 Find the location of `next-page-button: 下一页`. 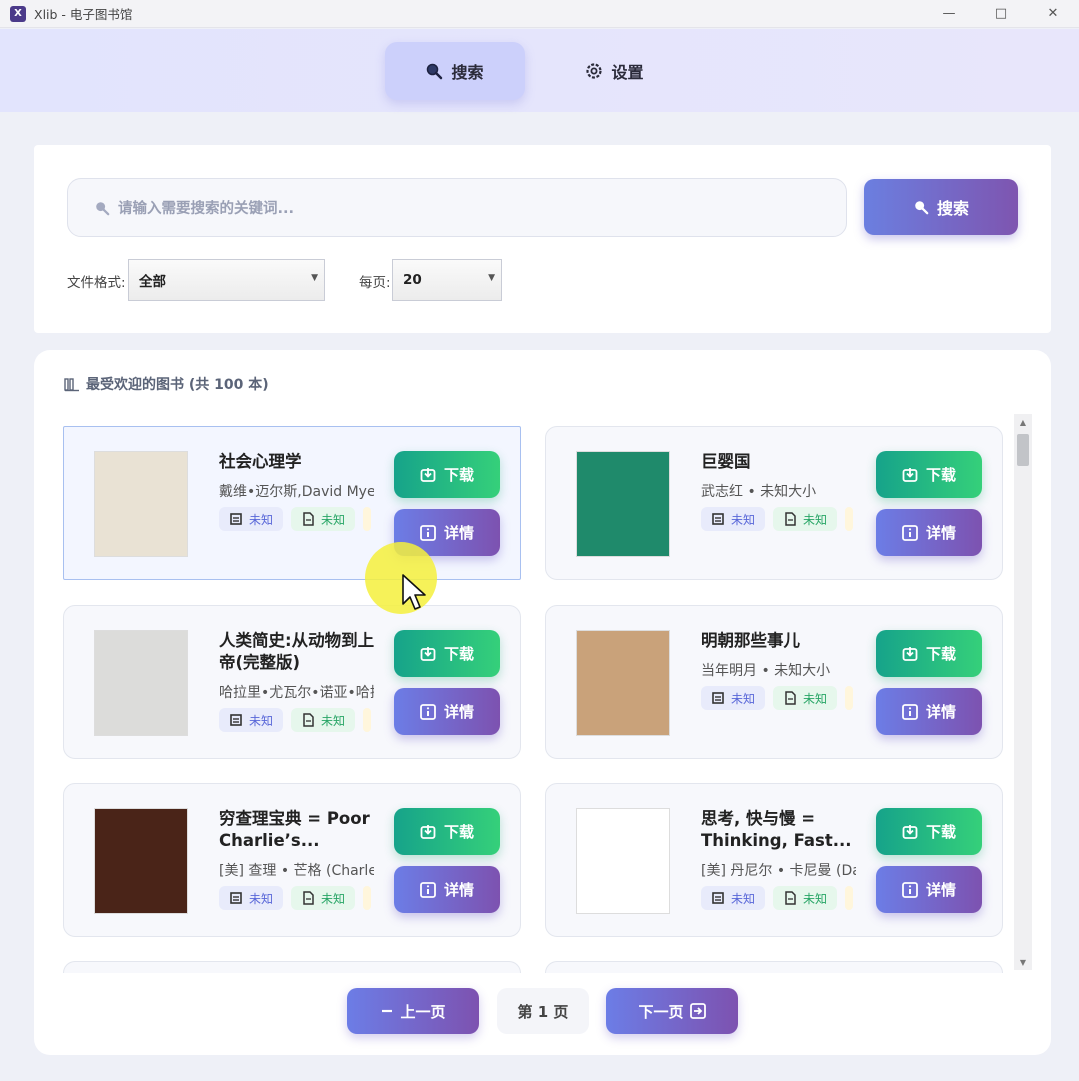

next-page-button: 下一页 is located at coordinates (672, 1011).